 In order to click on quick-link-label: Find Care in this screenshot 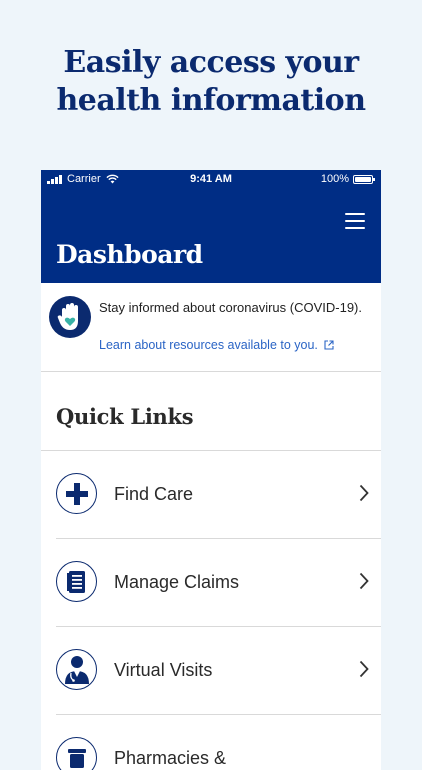, I will do `click(154, 494)`.